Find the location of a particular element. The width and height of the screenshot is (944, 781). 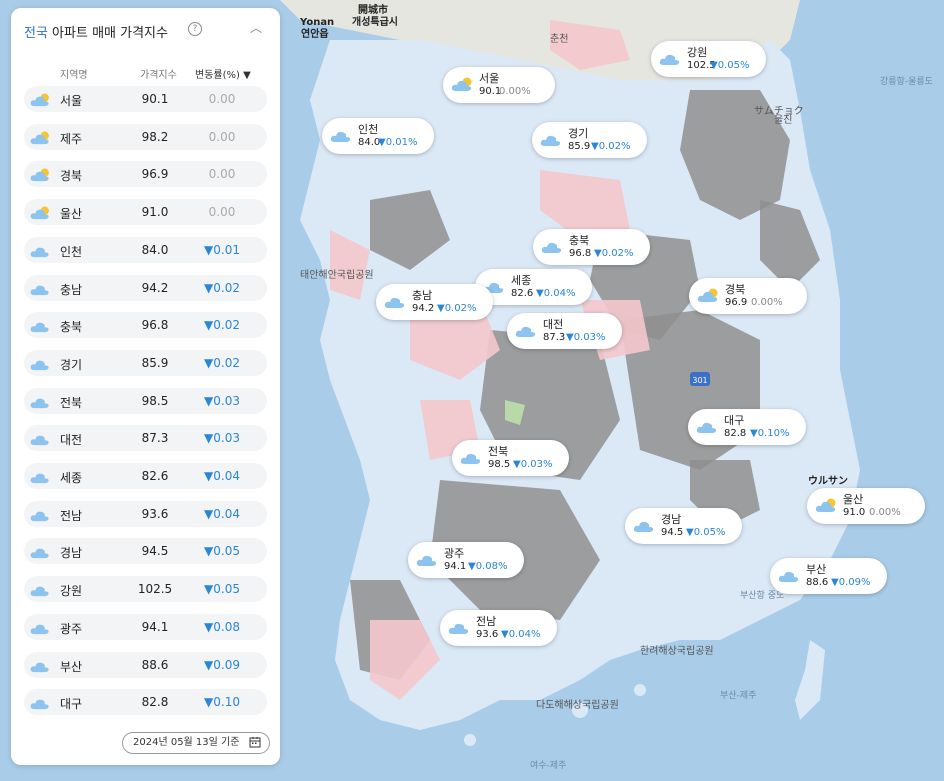

pin-price-index: 84.0 is located at coordinates (369, 142).